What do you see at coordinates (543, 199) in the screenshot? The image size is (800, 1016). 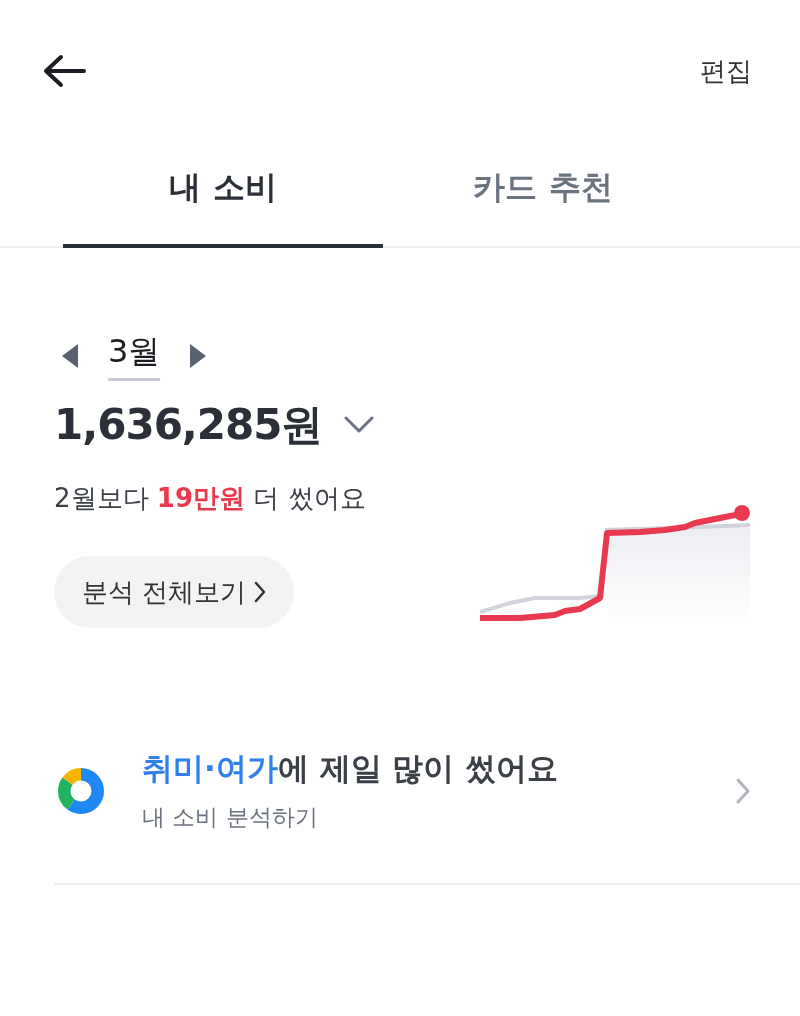 I see `tab: 카드 추천` at bounding box center [543, 199].